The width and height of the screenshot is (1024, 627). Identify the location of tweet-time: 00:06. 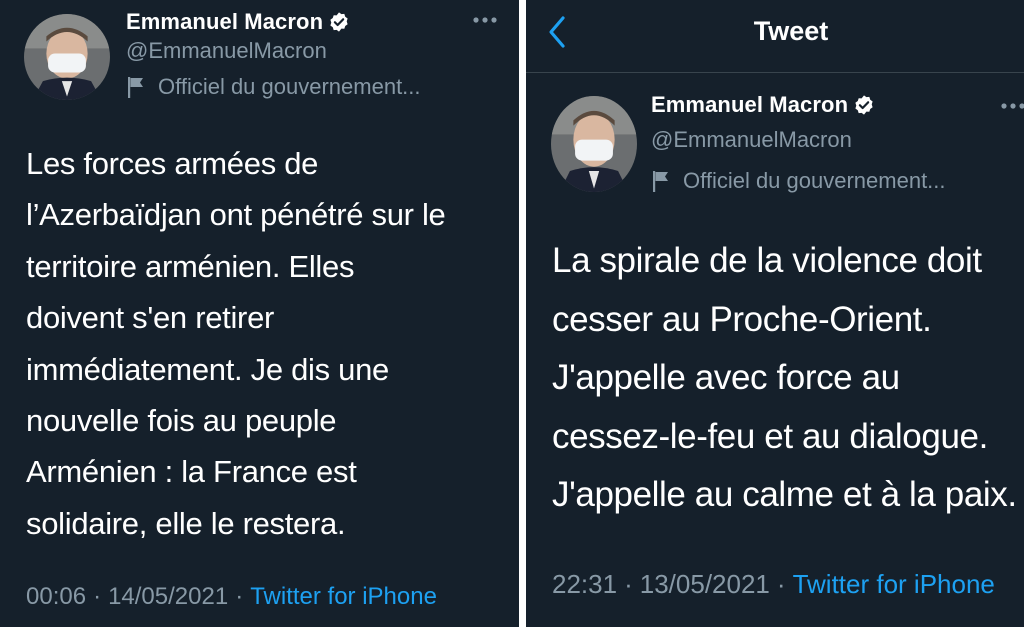
(56, 596).